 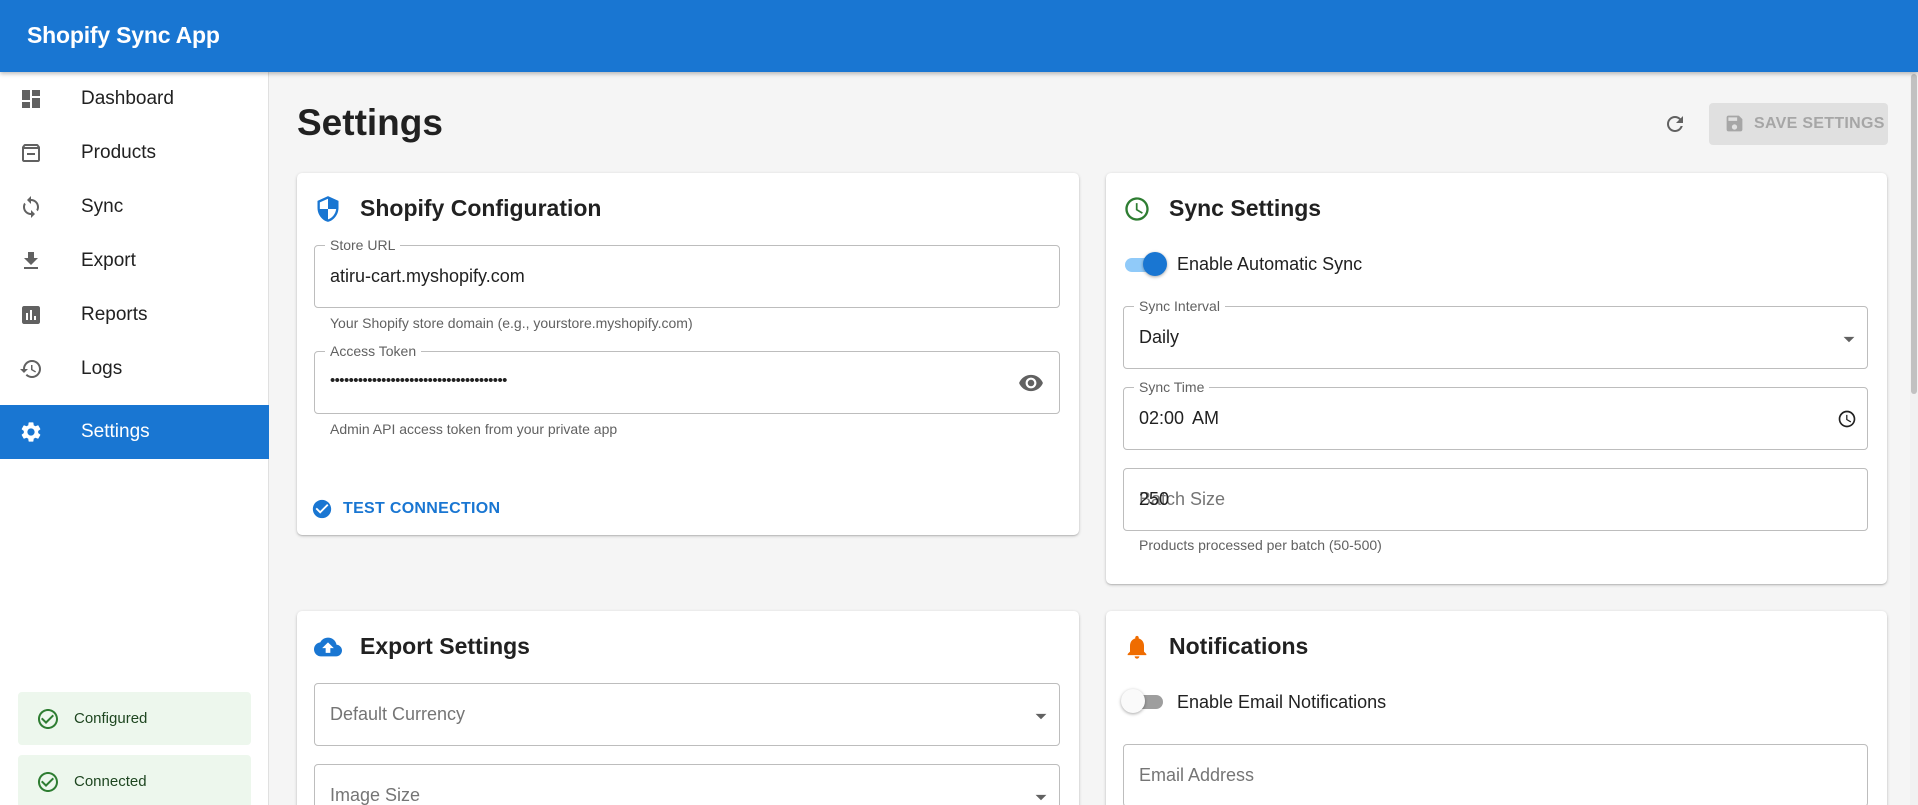 I want to click on archive-icon, so click(x=31, y=153).